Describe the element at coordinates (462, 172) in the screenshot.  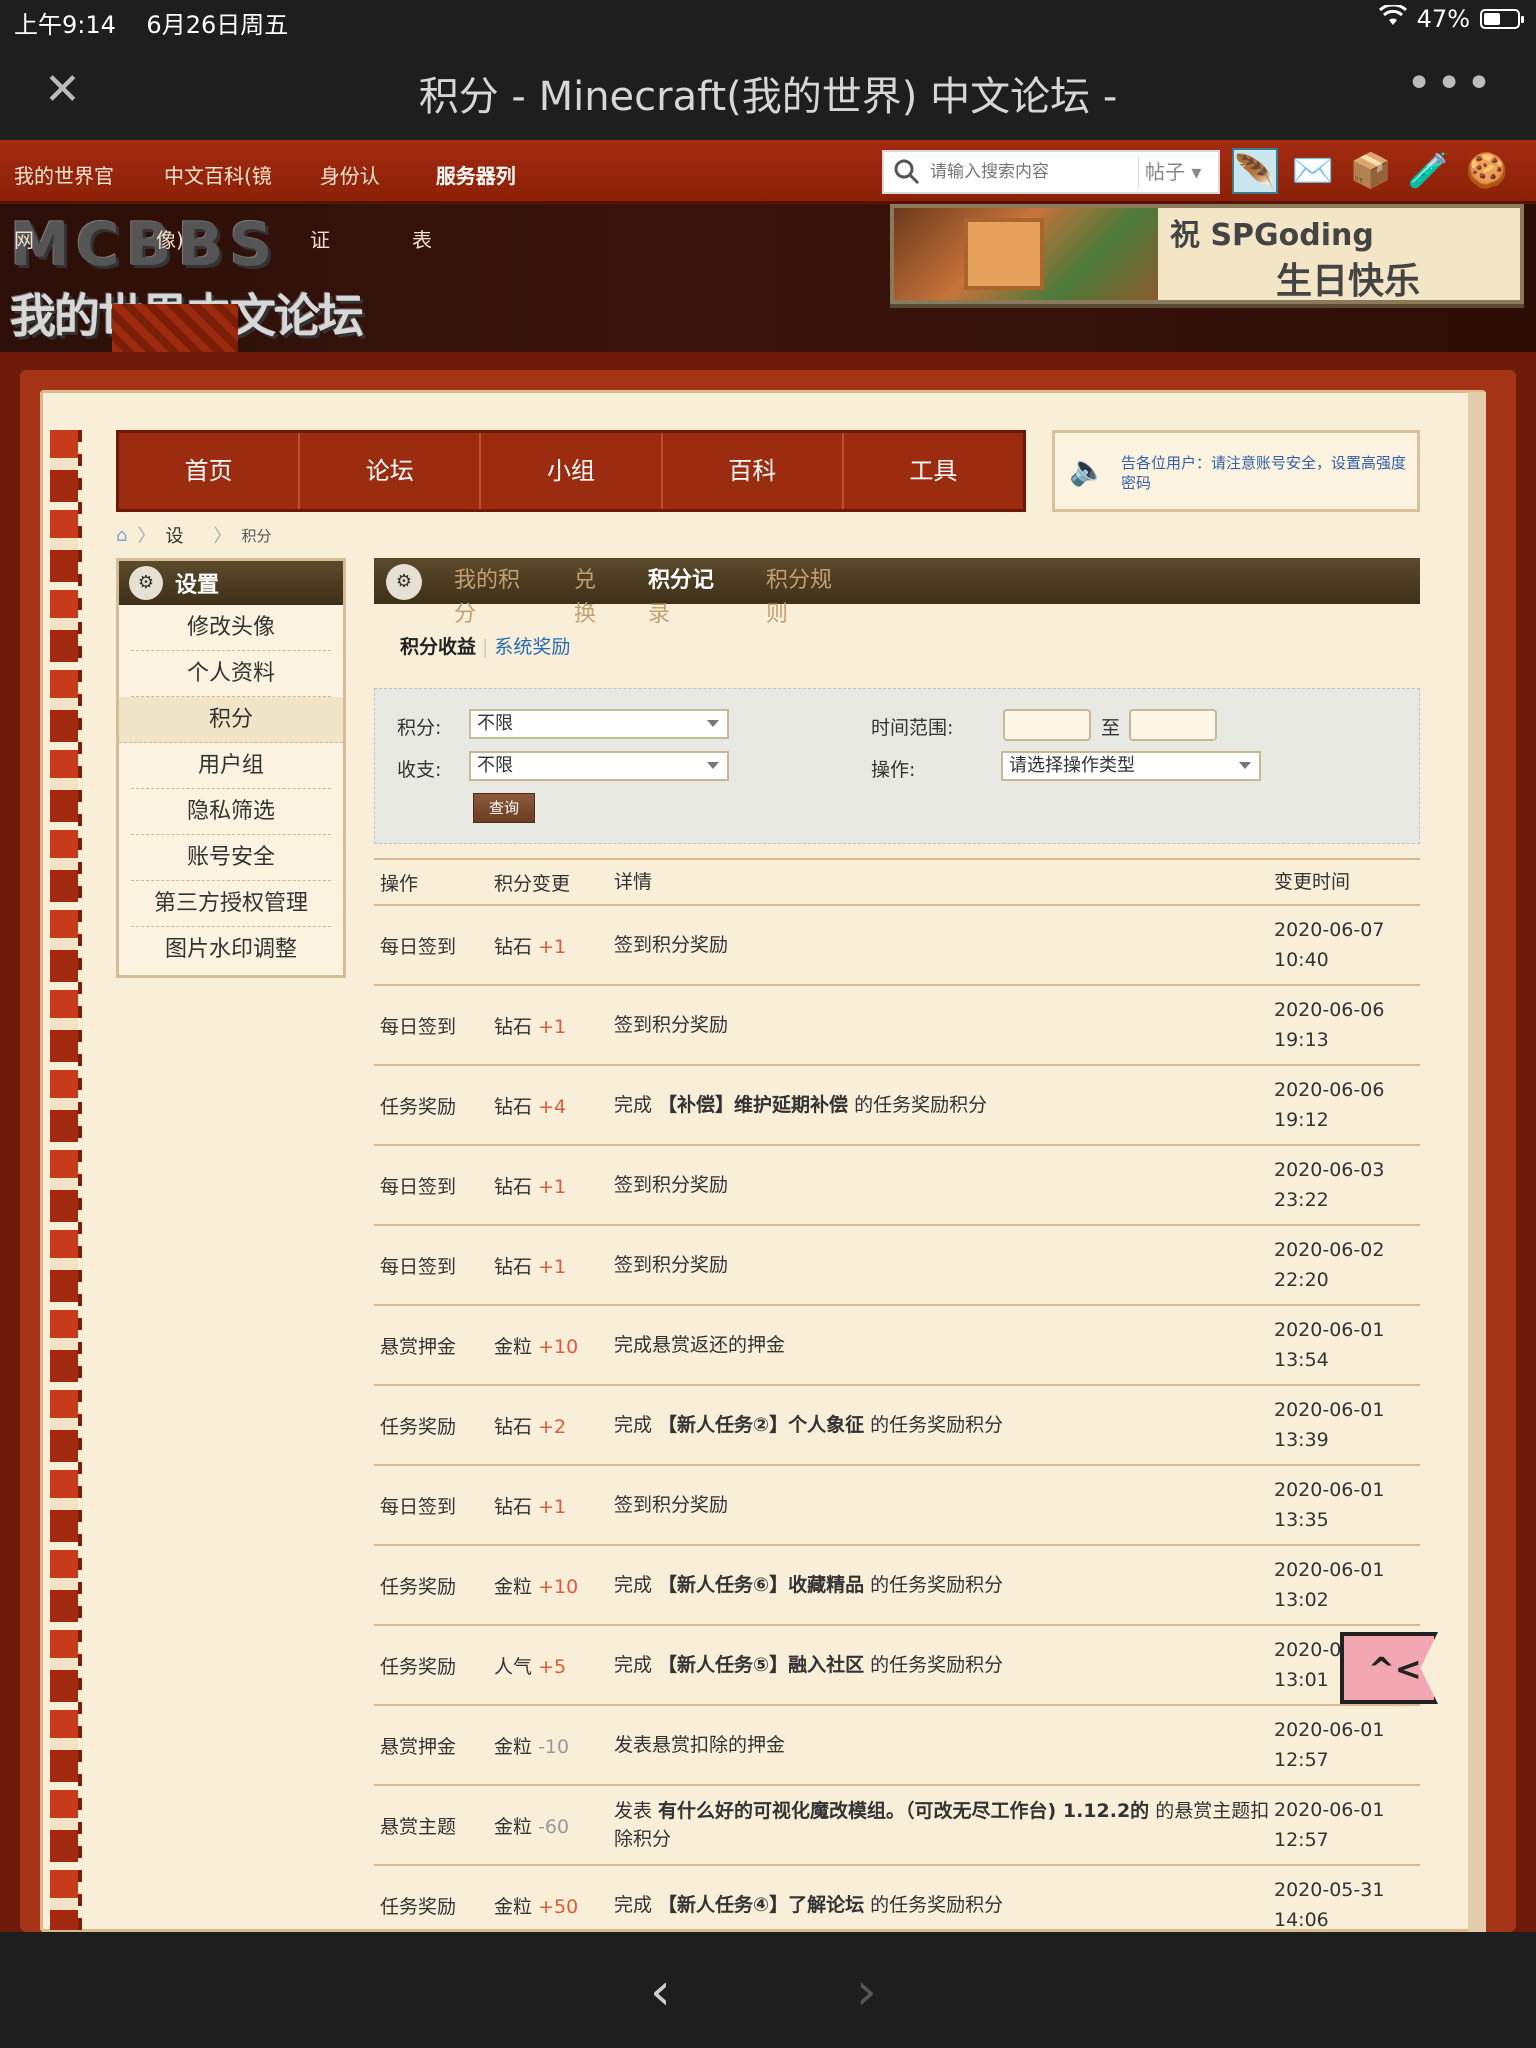
I see `site-link-servers: 服务器列` at that location.